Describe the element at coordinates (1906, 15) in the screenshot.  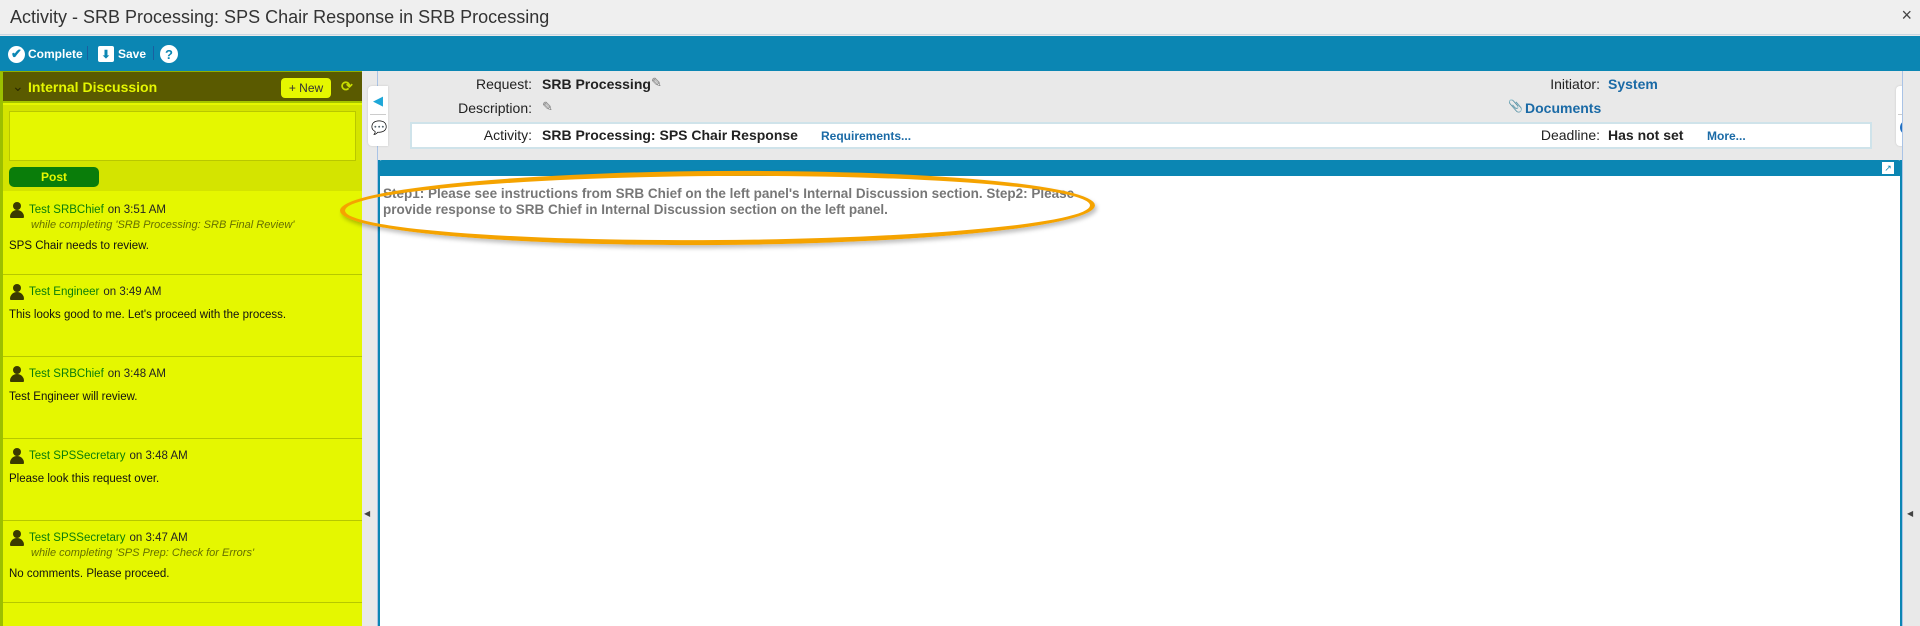
I see `close-icon: ×` at that location.